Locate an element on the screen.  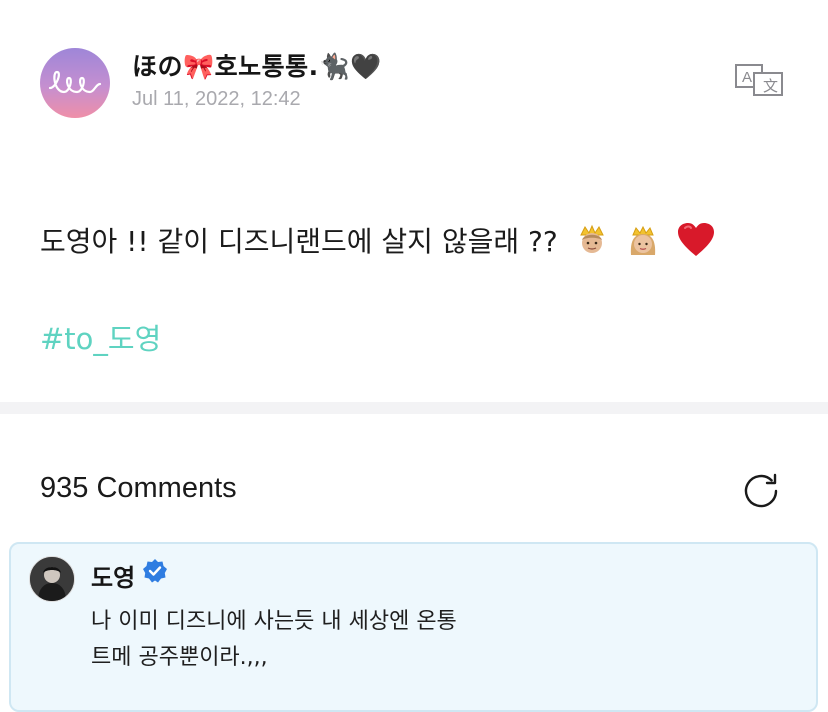
script-signature-icon is located at coordinates (75, 82).